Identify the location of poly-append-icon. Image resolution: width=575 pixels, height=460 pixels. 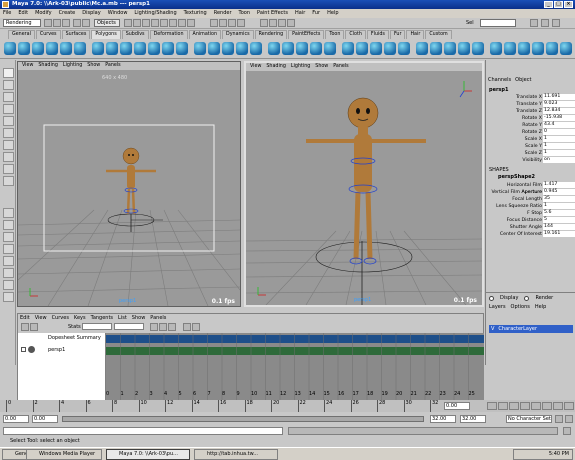
(182, 48).